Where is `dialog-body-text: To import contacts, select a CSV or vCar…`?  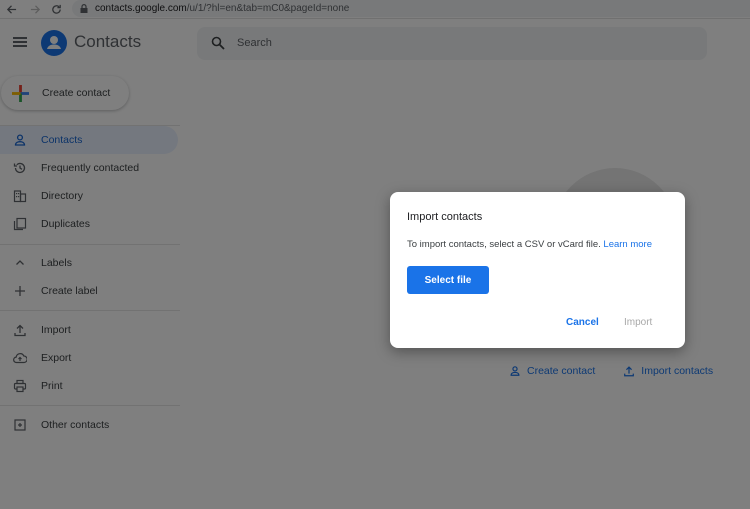 dialog-body-text: To import contacts, select a CSV or vCar… is located at coordinates (504, 244).